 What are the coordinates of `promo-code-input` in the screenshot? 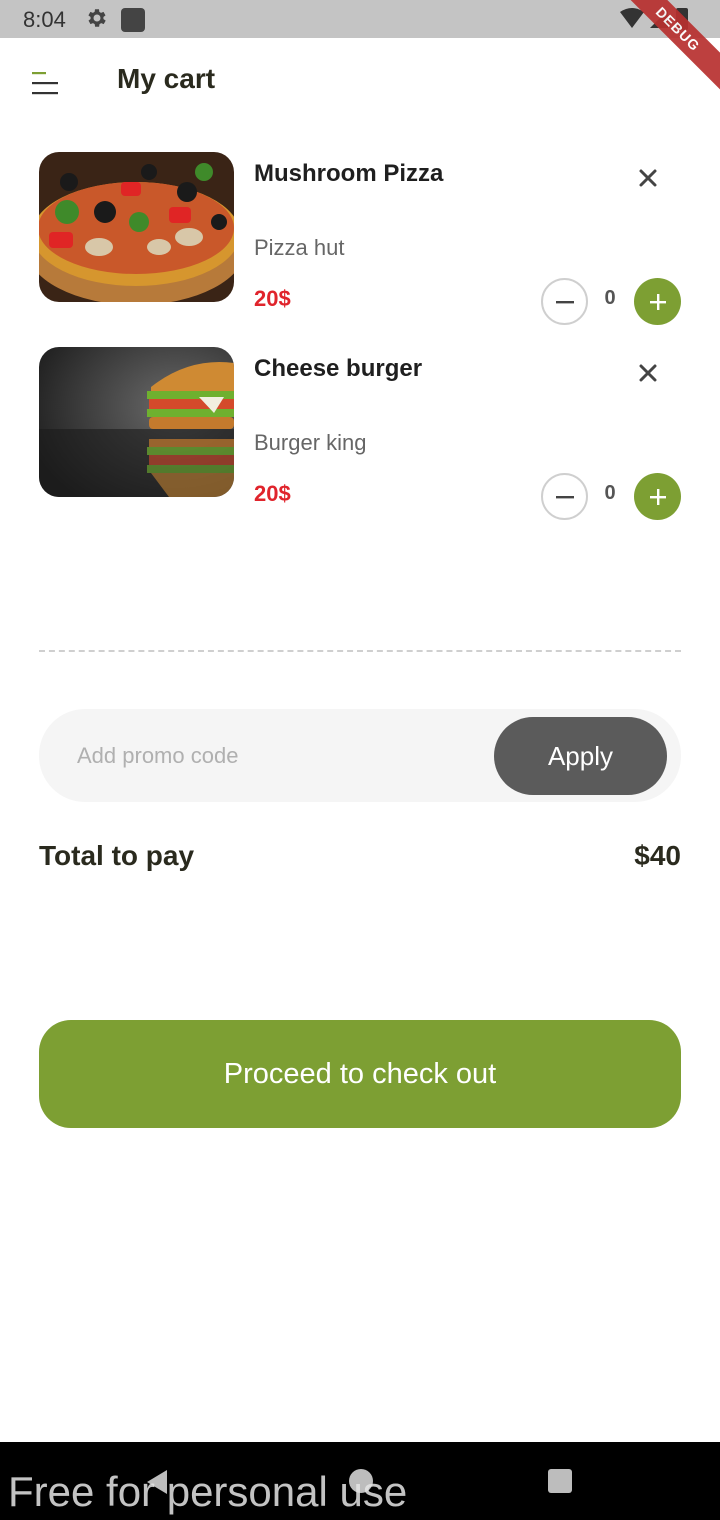 It's located at (277, 756).